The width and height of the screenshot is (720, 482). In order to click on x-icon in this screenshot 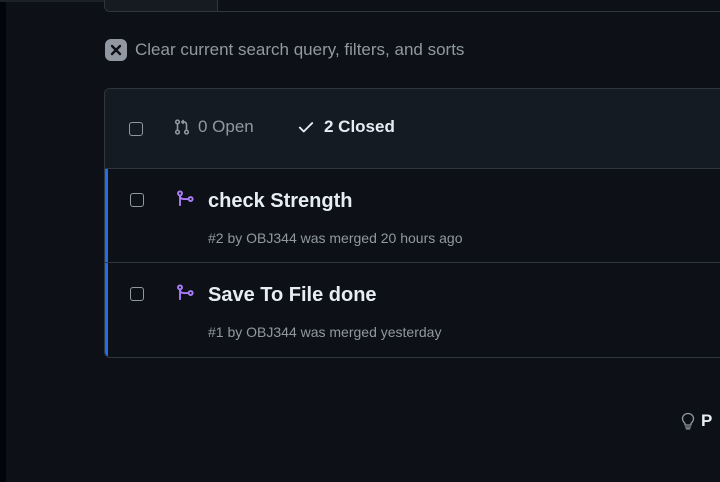, I will do `click(116, 50)`.